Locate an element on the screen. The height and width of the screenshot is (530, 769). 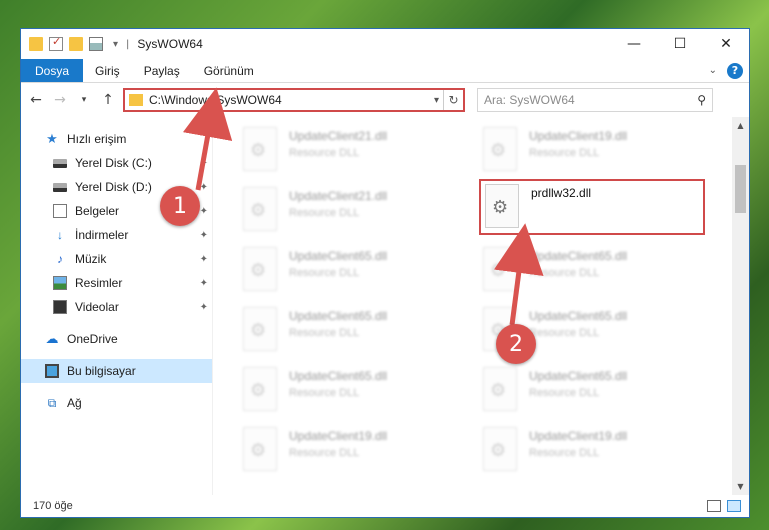
sidebar-item-downloads: ↓ İndirmeler ✦ is located at coordinates (116, 235).